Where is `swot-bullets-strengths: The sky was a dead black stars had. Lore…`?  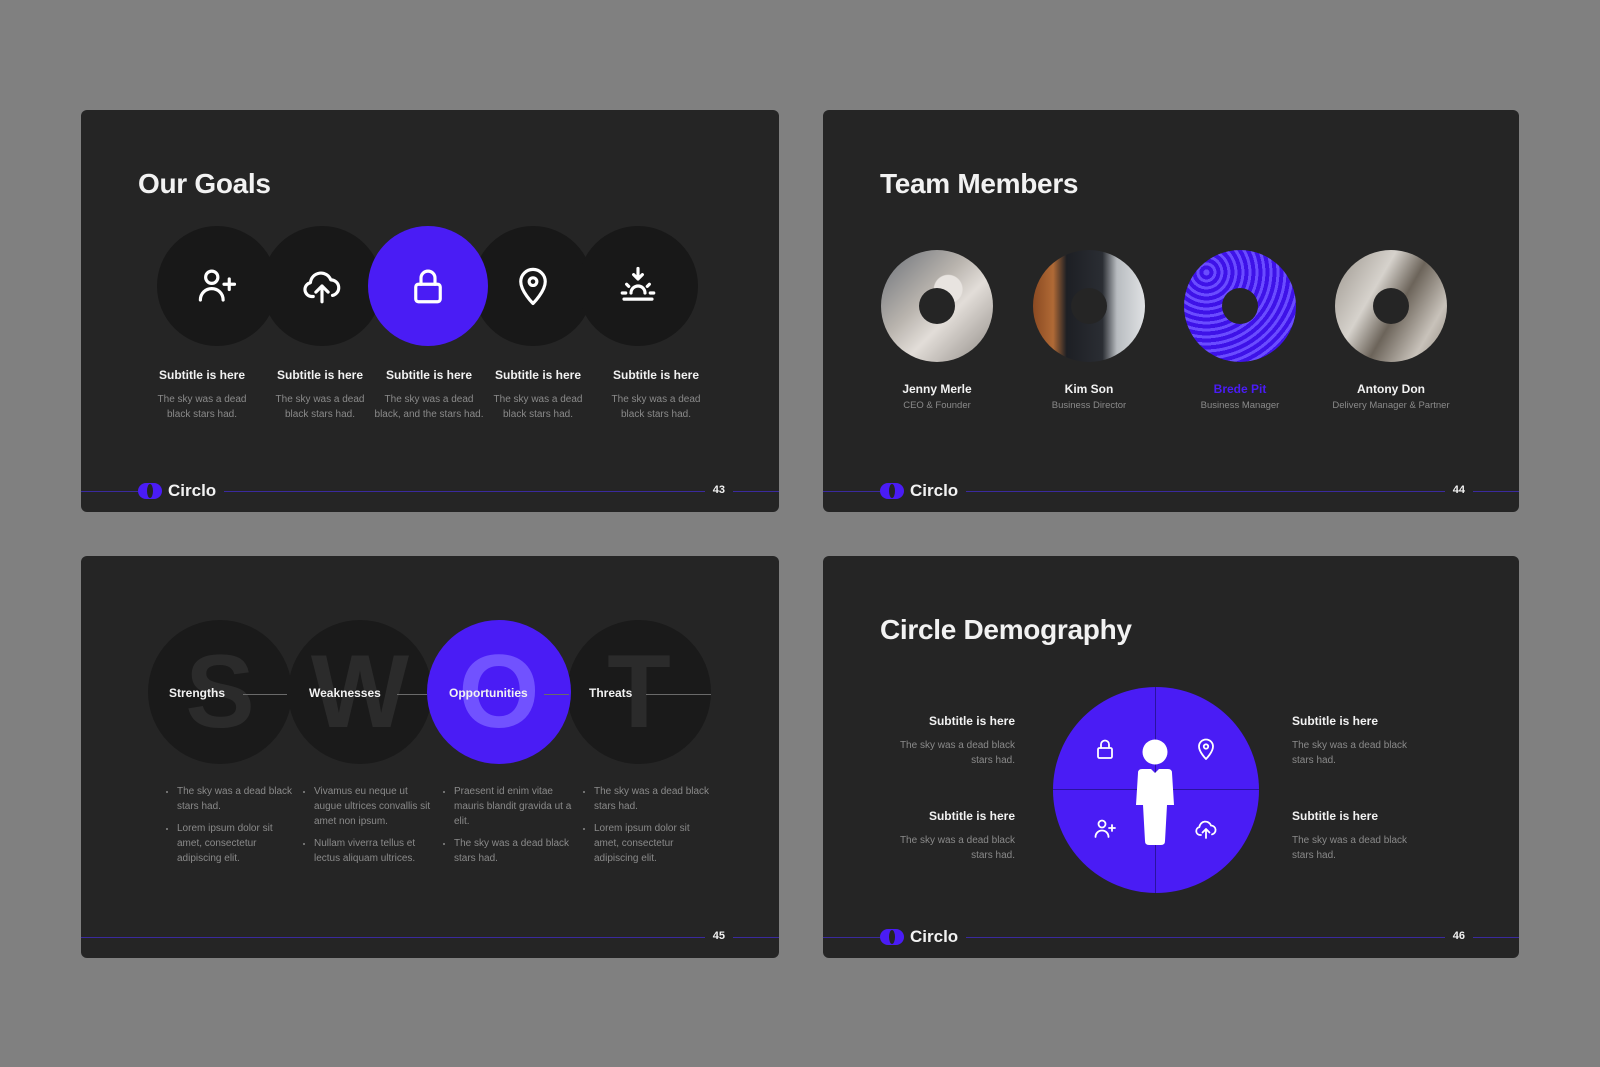
swot-bullets-strengths: The sky was a dead black stars had. Lore… is located at coordinates (229, 828).